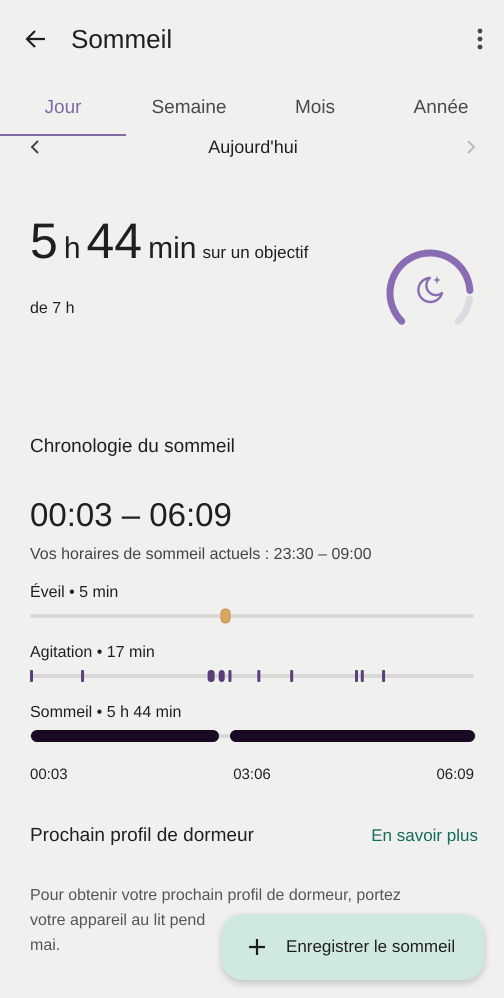 This screenshot has width=504, height=998. What do you see at coordinates (63, 107) in the screenshot?
I see `tab: Jour` at bounding box center [63, 107].